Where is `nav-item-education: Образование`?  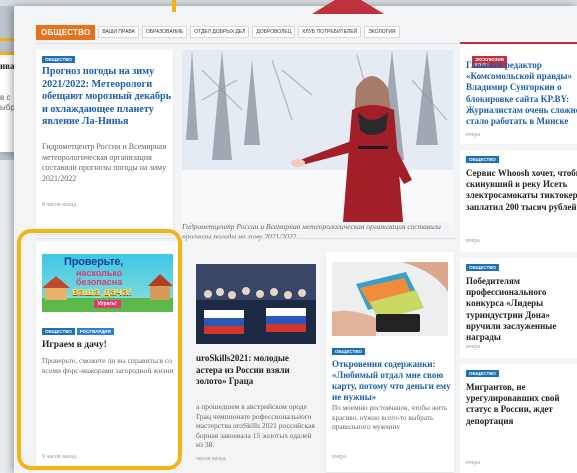 nav-item-education: Образование is located at coordinates (164, 32).